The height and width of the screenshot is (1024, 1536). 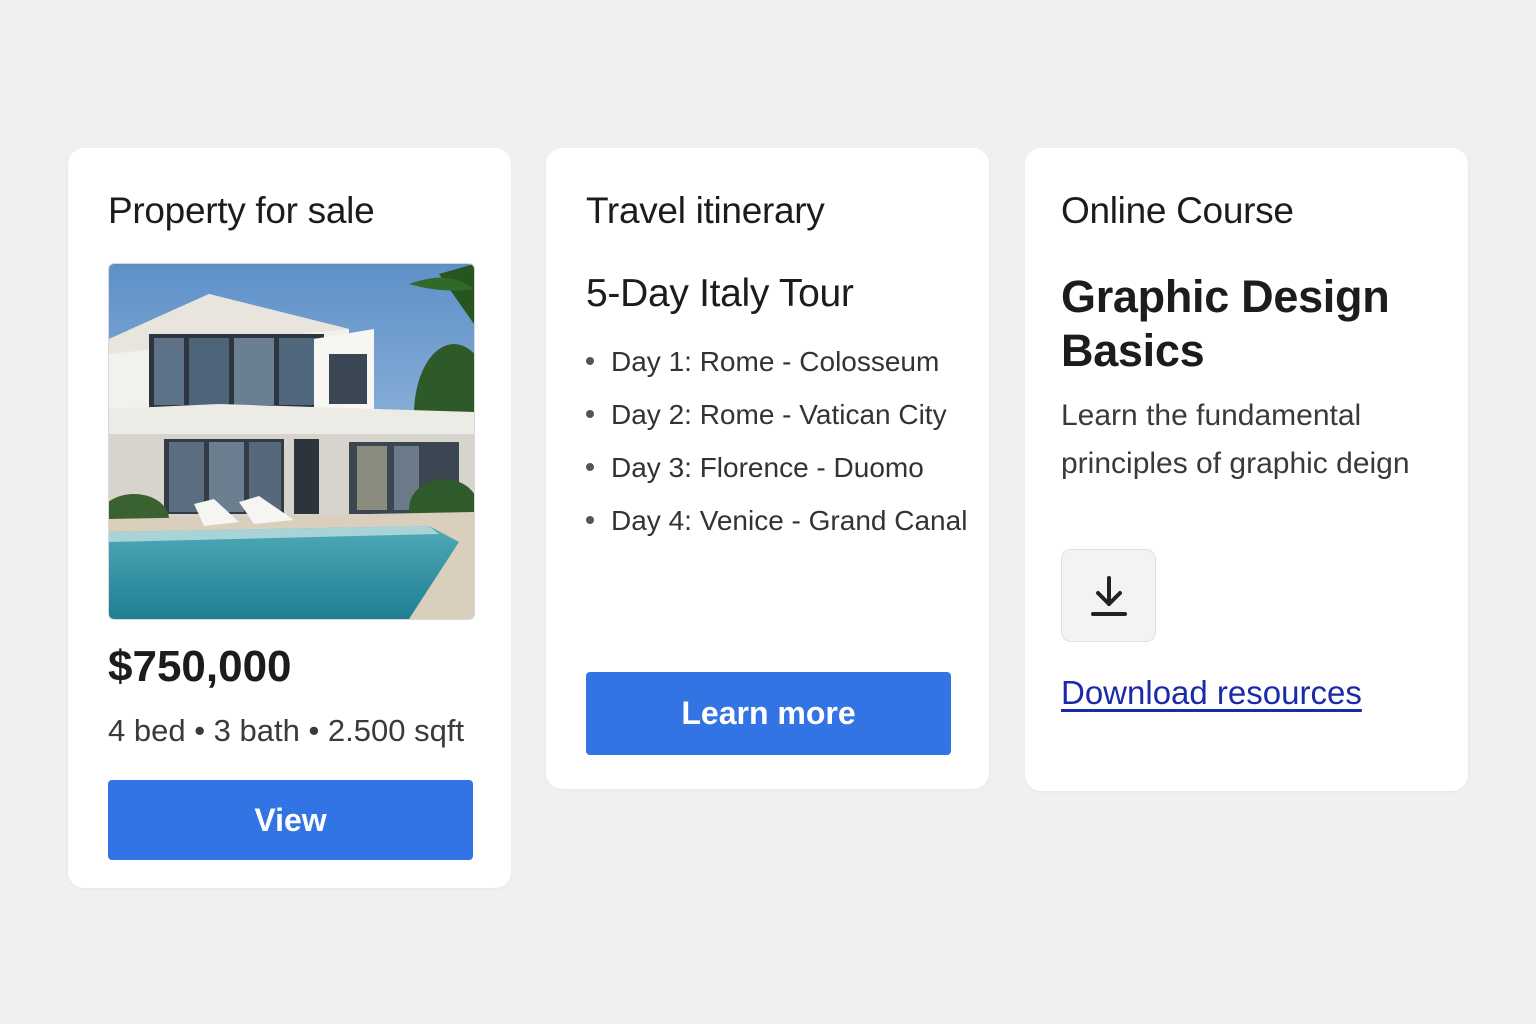 I want to click on itinerary-item: Day 1: Rome - Colosseum, so click(x=781, y=361).